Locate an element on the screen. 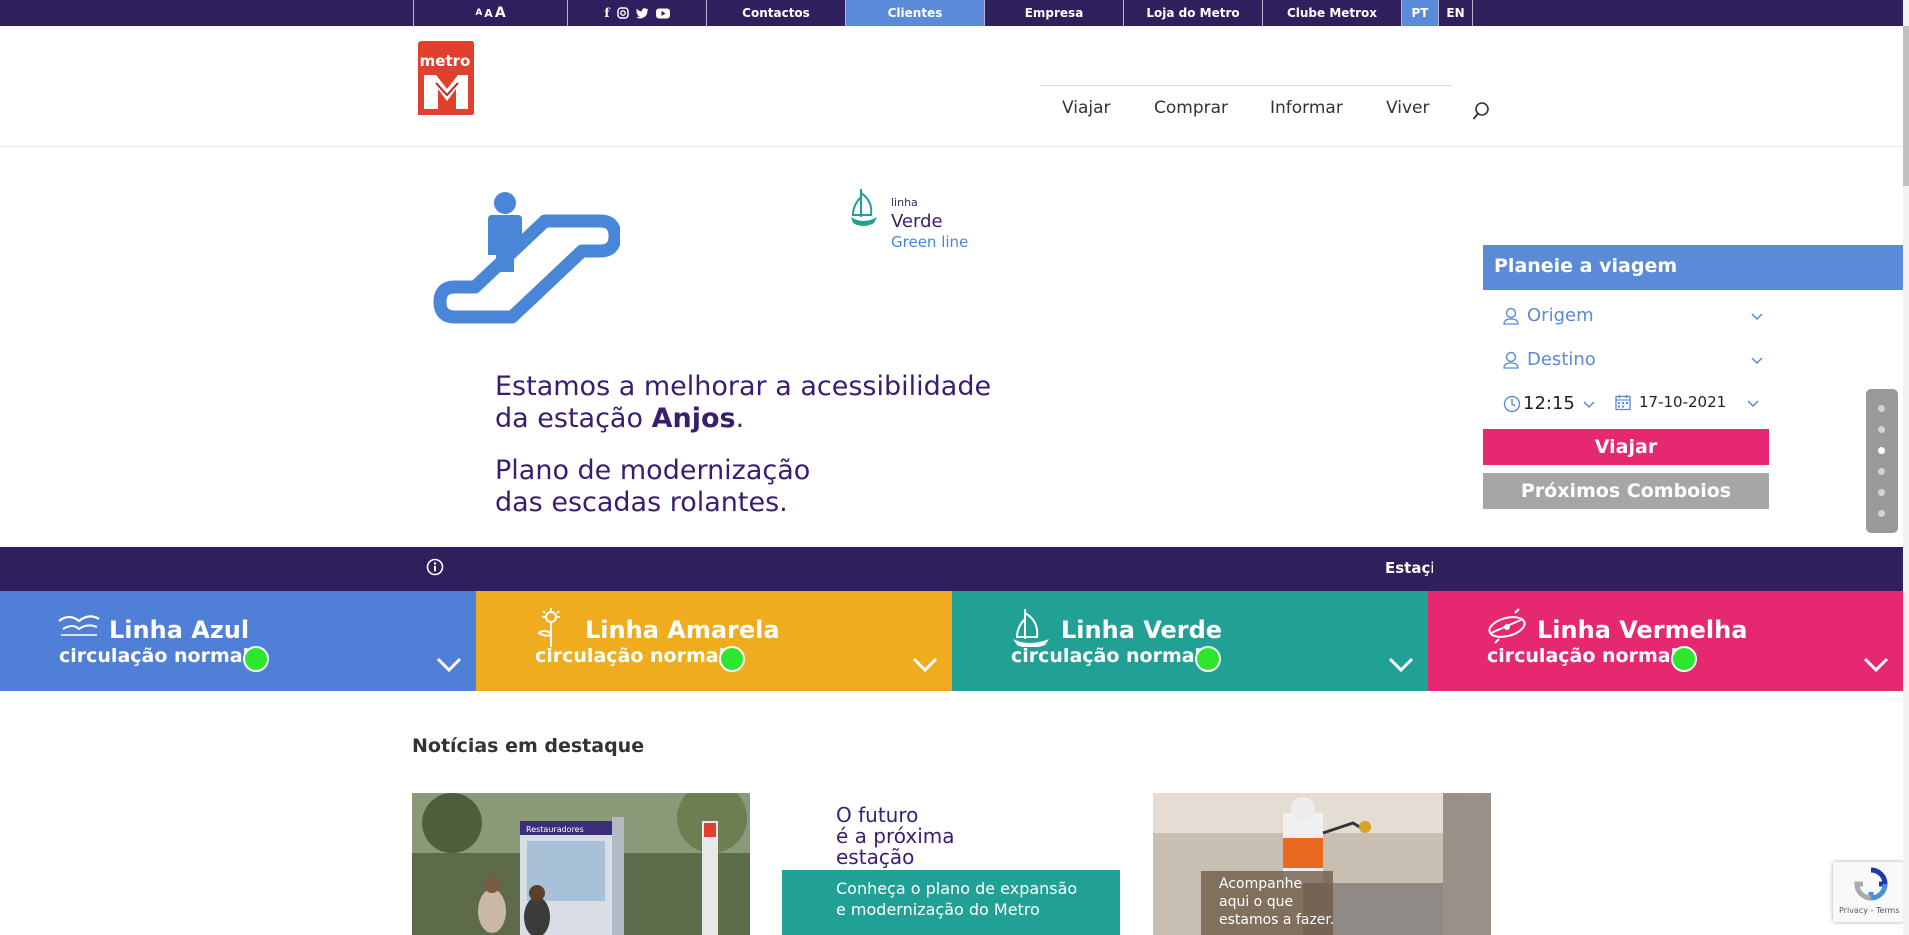 The height and width of the screenshot is (935, 1909). calendar-icon is located at coordinates (1623, 402).